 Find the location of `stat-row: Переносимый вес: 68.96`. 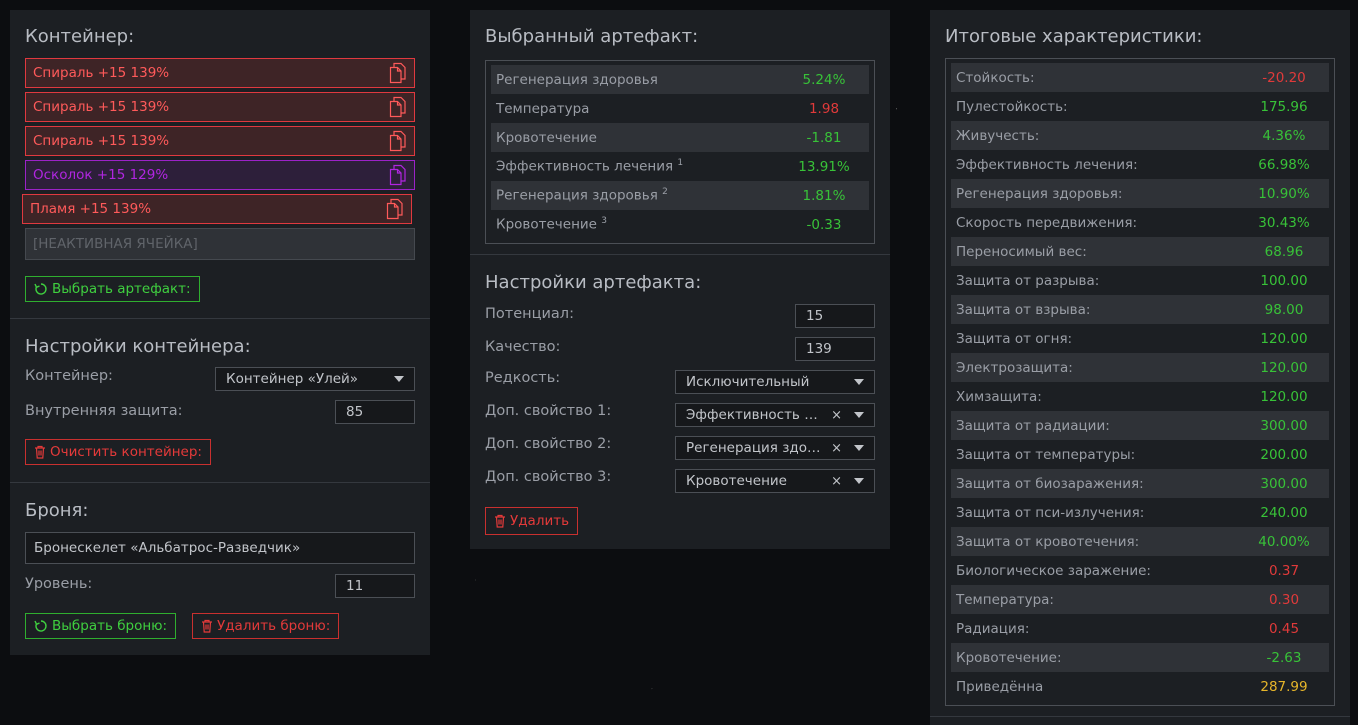

stat-row: Переносимый вес: 68.96 is located at coordinates (1140, 251).